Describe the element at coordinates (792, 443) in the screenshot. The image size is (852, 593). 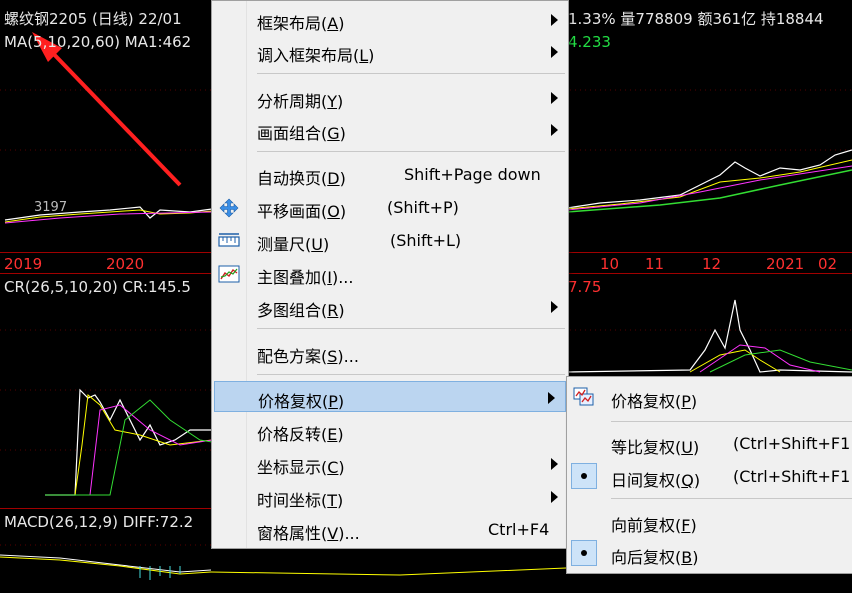
I see `menu-shortcut: (Ctrl+Shift+F11` at that location.